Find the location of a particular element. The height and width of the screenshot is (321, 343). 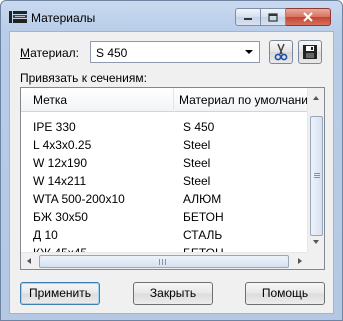

row-material: СТАЛЬ is located at coordinates (203, 235).